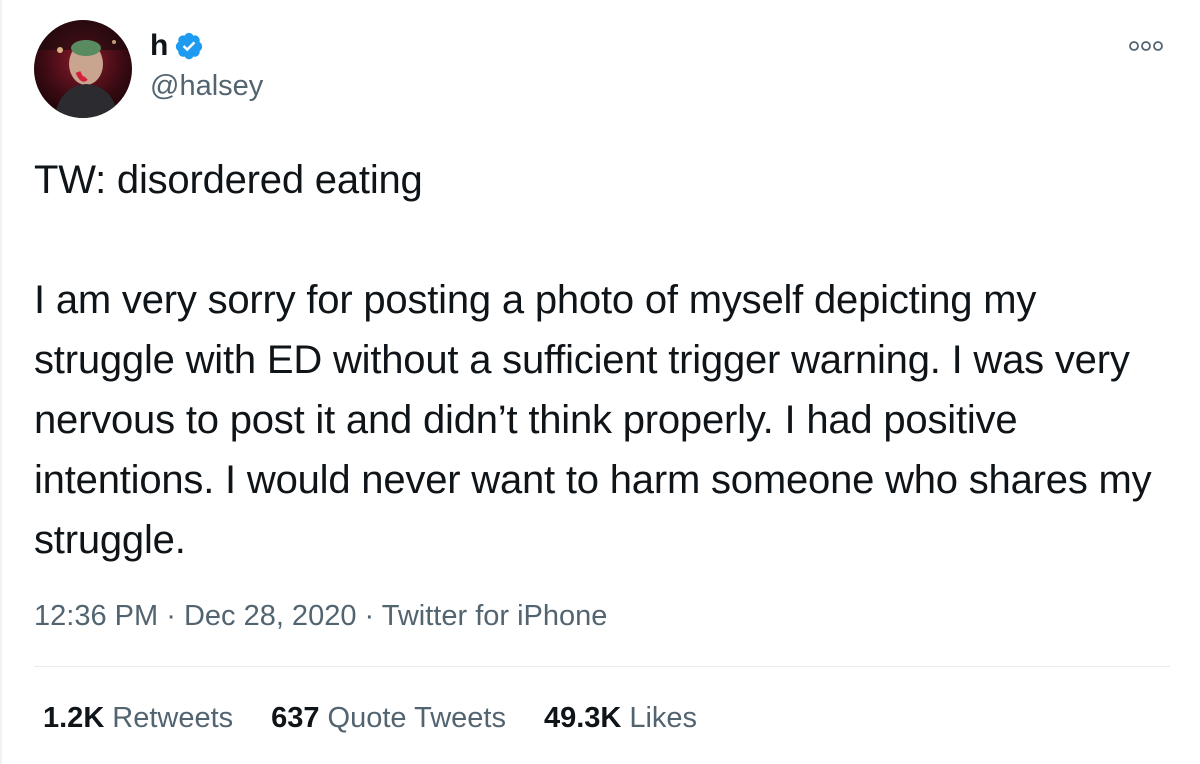 The width and height of the screenshot is (1200, 764). What do you see at coordinates (582, 718) in the screenshot?
I see `likes-count: 49.3K` at bounding box center [582, 718].